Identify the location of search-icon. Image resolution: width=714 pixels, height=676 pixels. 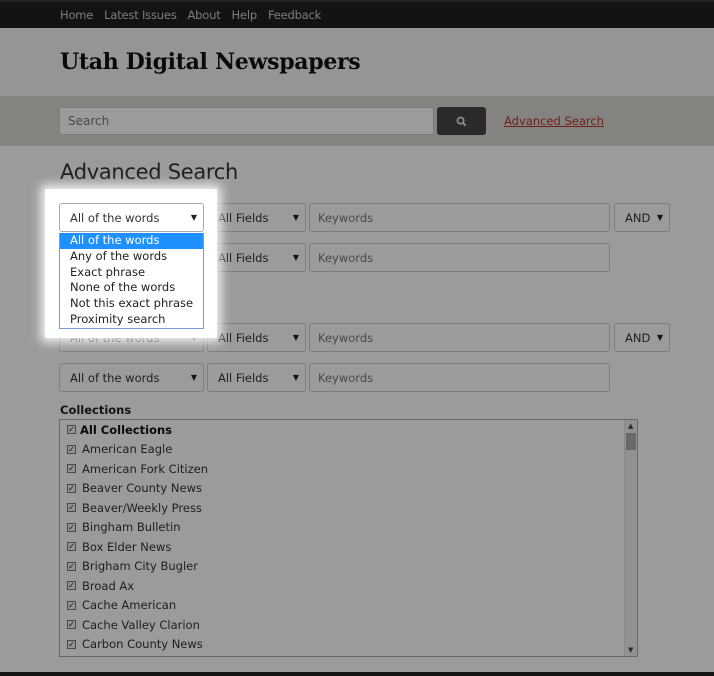
(461, 121).